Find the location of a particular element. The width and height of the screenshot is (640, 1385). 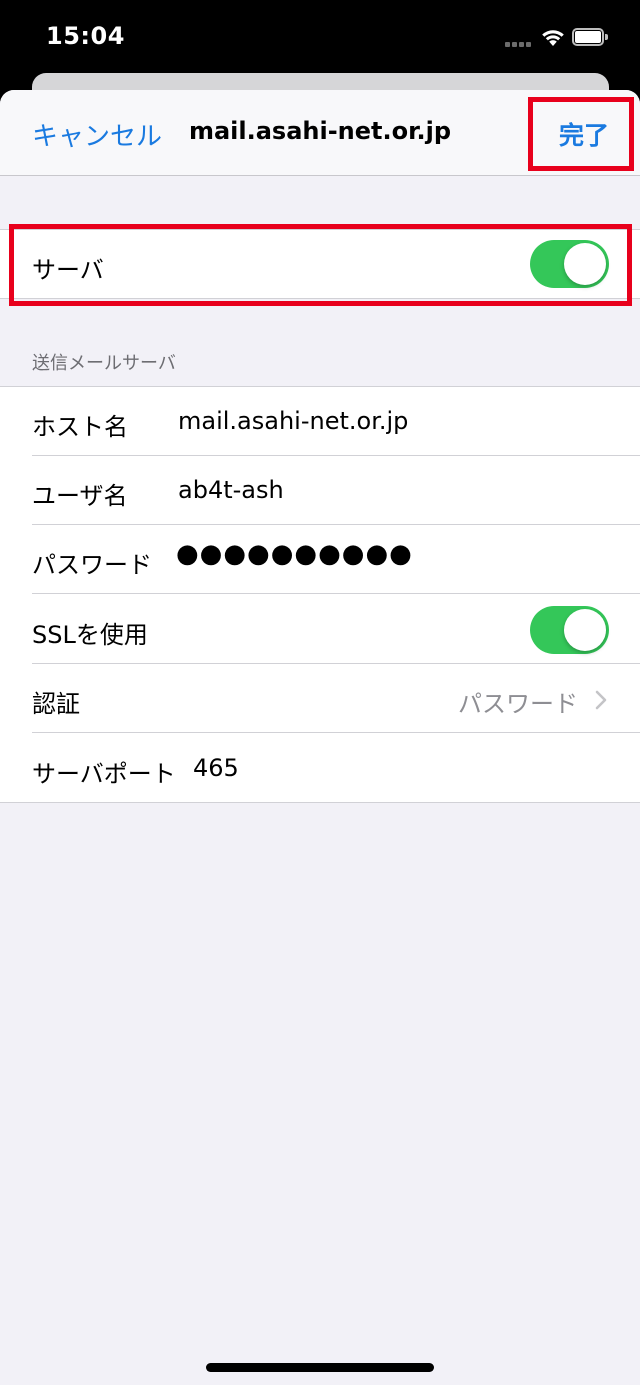

smtp-section-header: 送信メールサーバ is located at coordinates (104, 363).